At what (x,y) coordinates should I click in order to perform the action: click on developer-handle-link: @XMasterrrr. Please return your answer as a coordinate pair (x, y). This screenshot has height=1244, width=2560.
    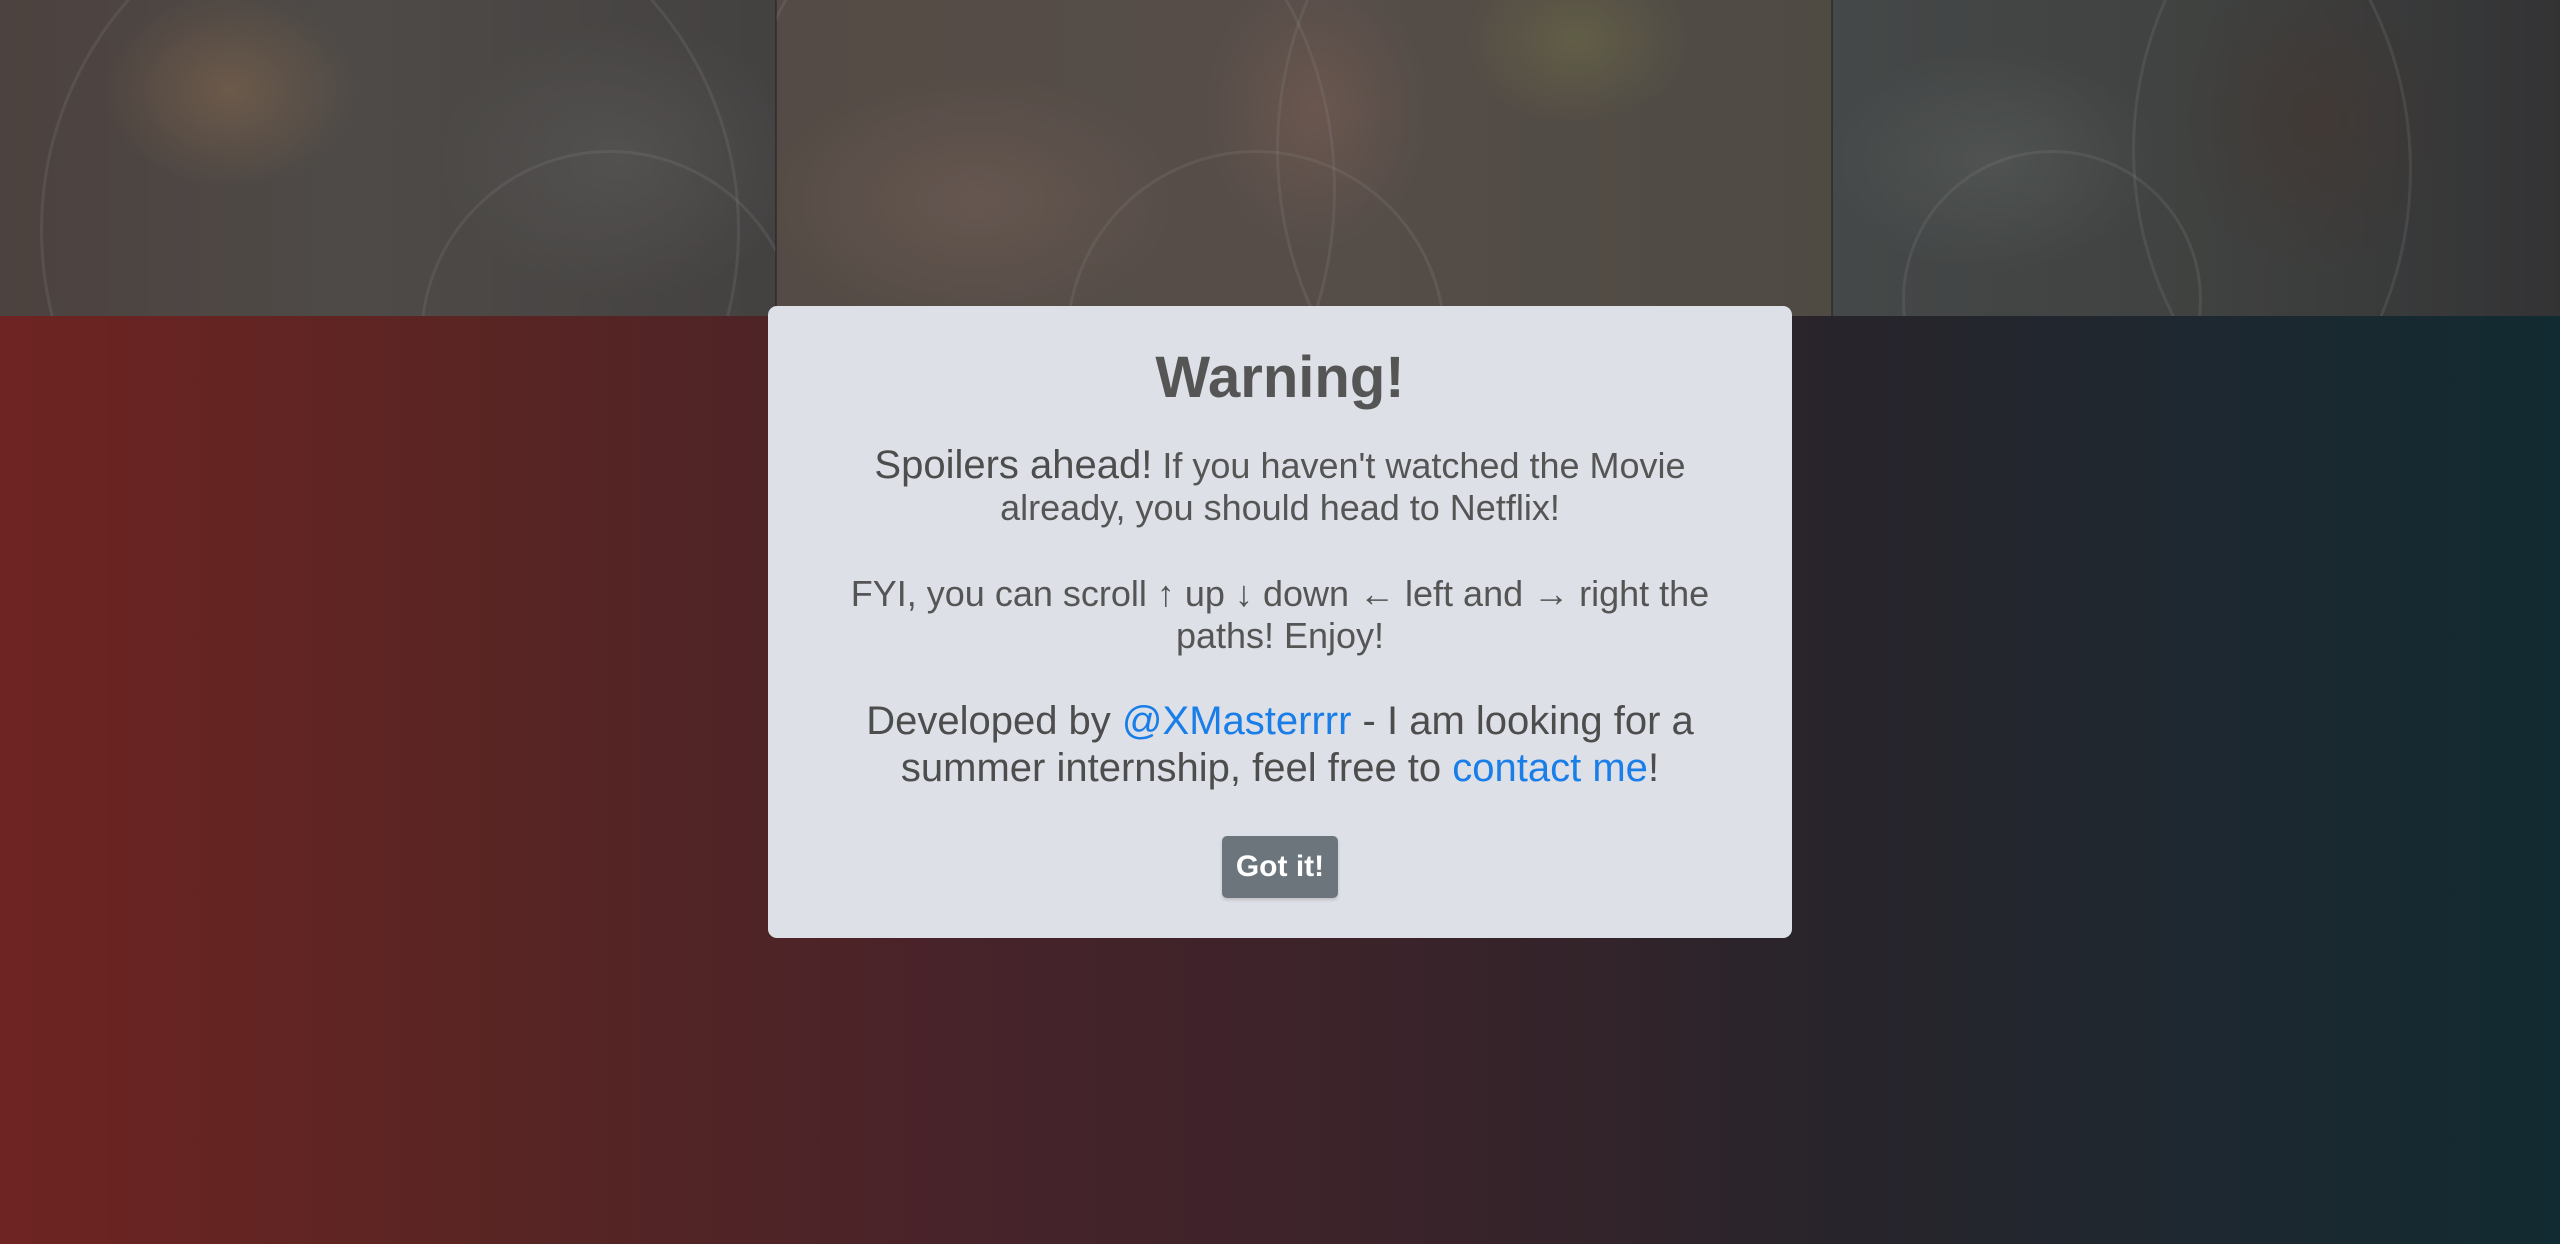
    Looking at the image, I should click on (1237, 721).